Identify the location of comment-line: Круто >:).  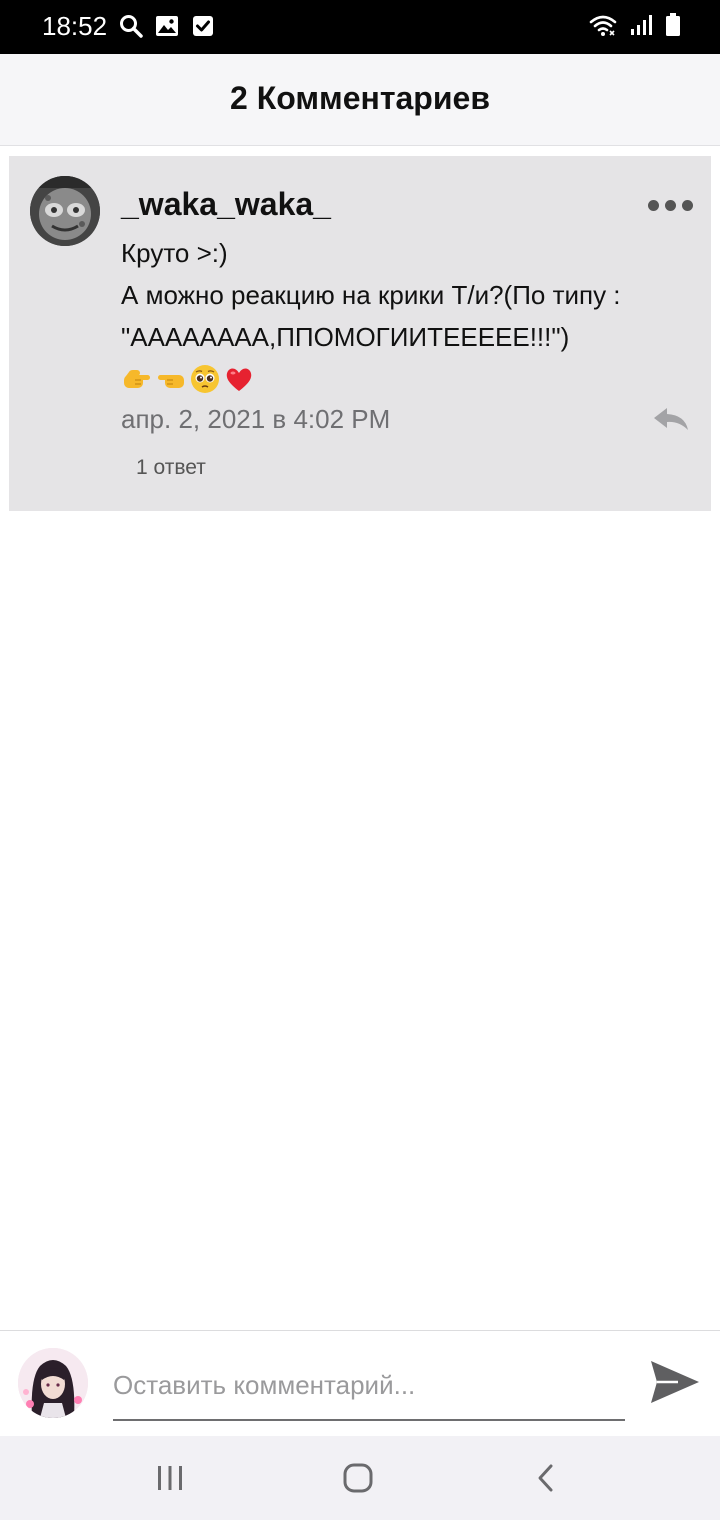
(174, 253).